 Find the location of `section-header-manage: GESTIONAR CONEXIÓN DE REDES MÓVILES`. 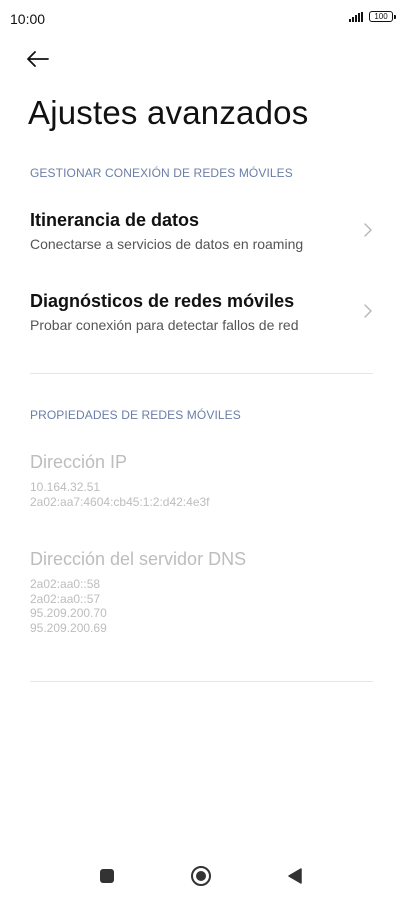

section-header-manage: GESTIONAR CONEXIÓN DE REDES MÓVILES is located at coordinates (161, 173).